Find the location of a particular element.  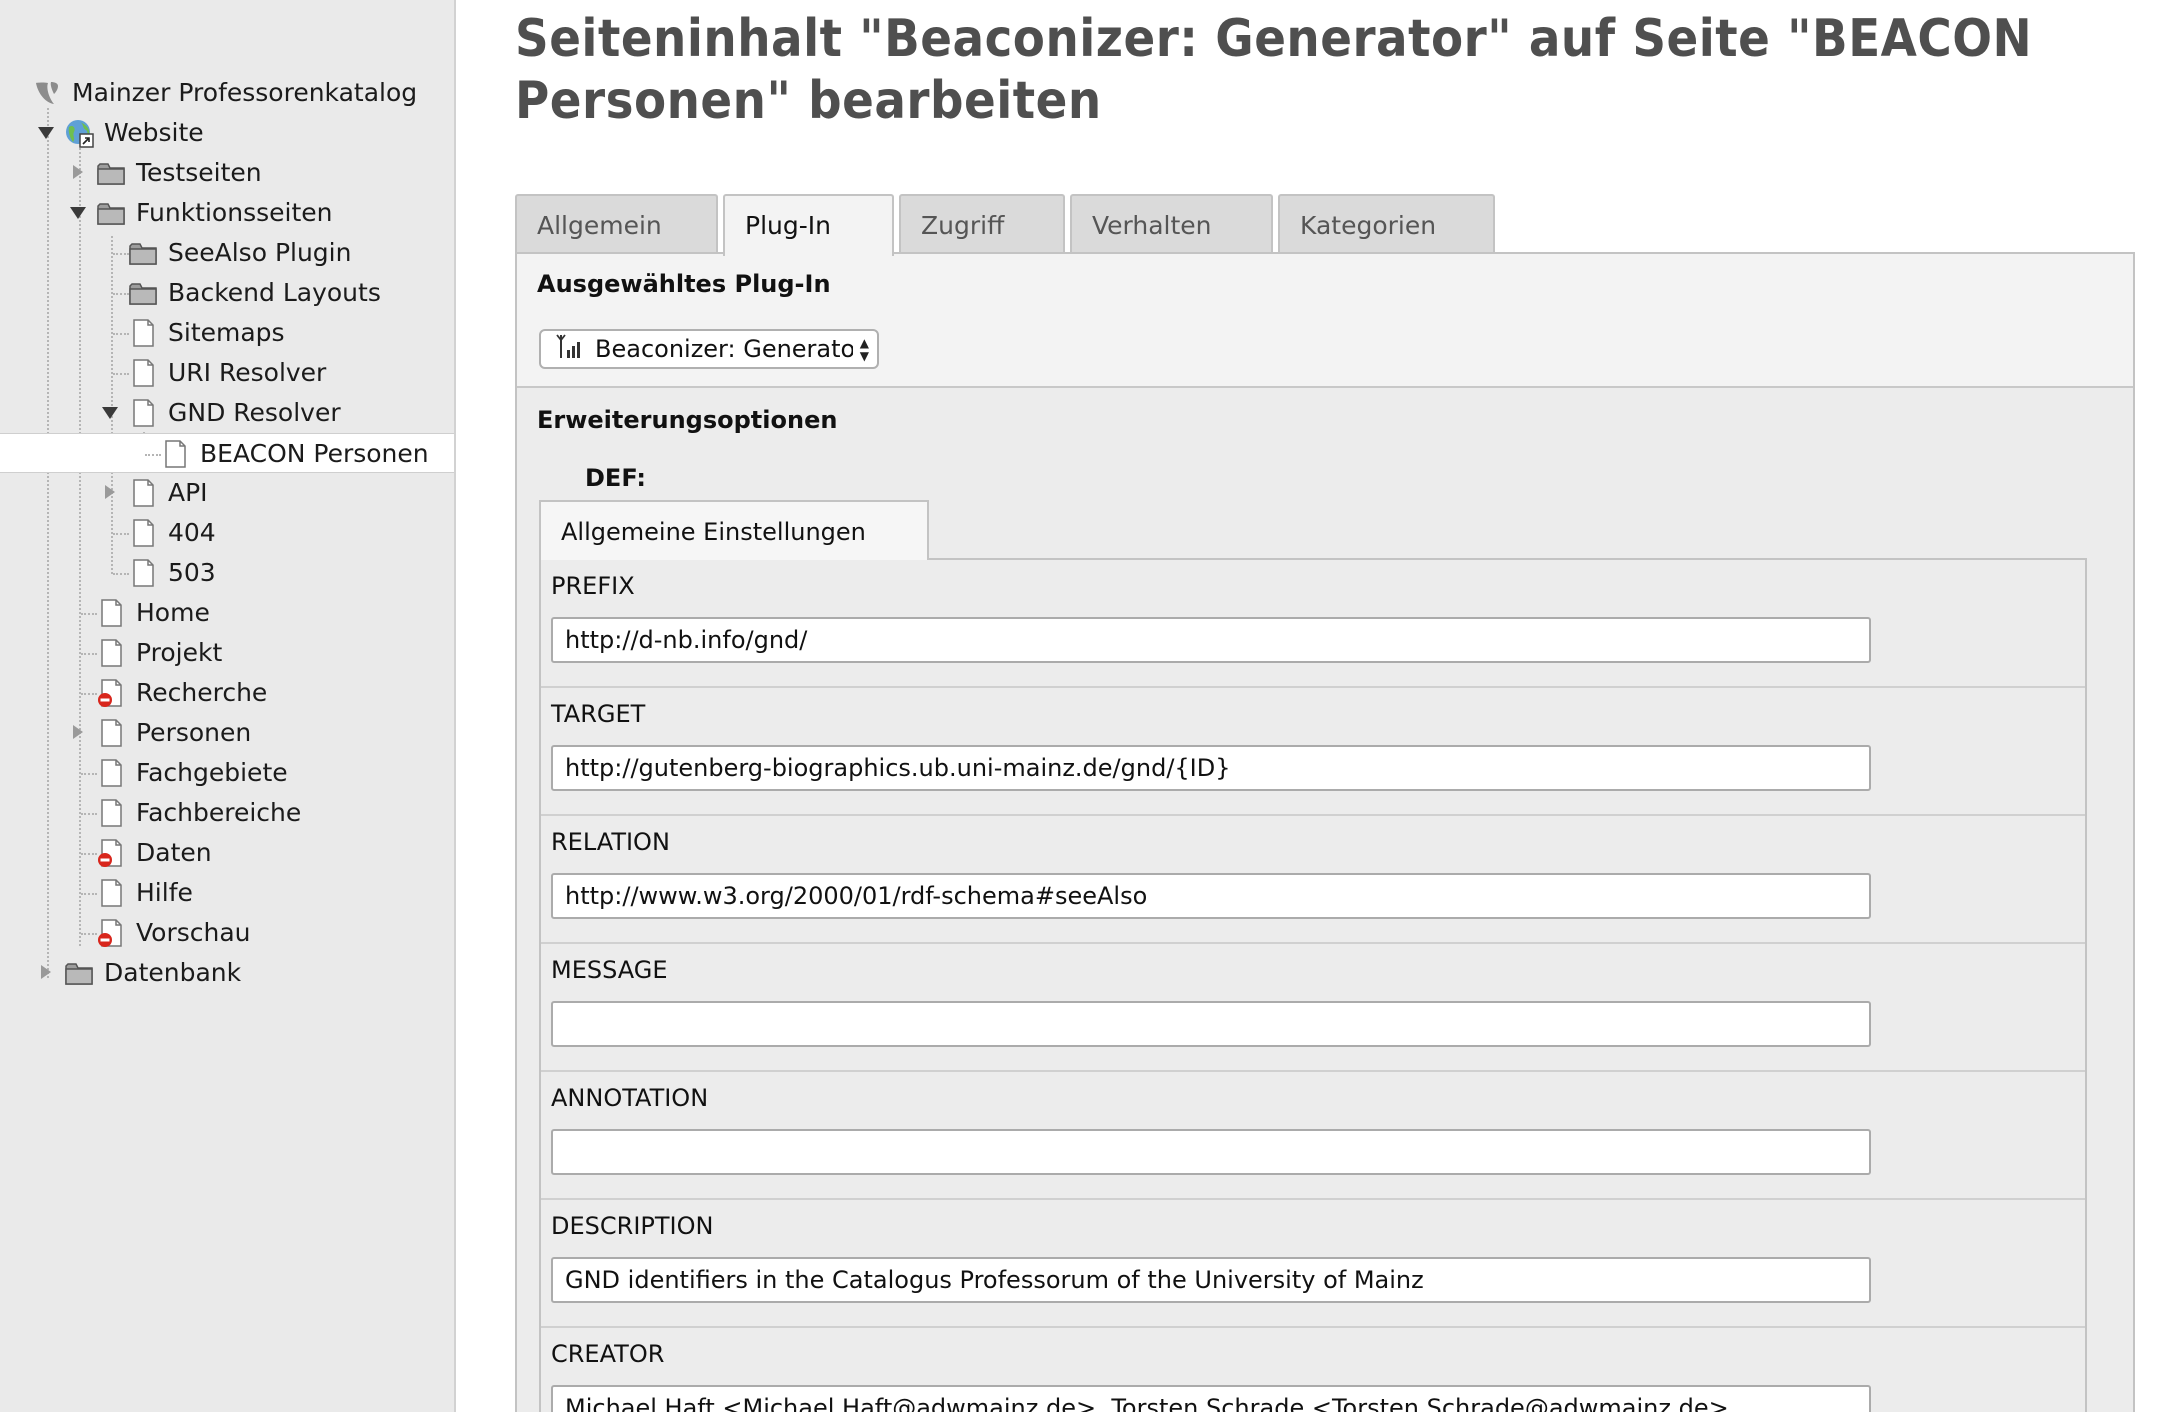

tree-item-vorschau: Vorschau is located at coordinates (227, 933).